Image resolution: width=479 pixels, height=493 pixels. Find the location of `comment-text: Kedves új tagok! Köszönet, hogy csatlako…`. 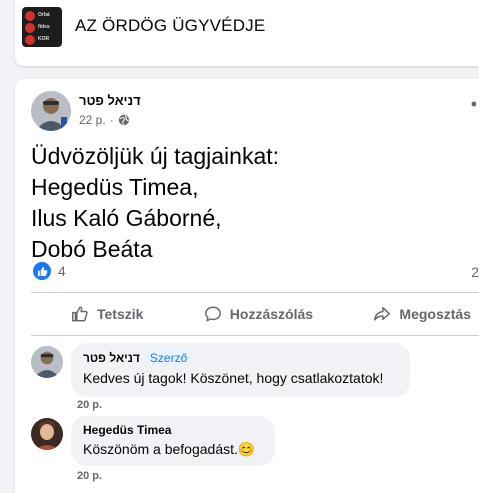

comment-text: Kedves új tagok! Köszönet, hogy csatlako… is located at coordinates (233, 378).